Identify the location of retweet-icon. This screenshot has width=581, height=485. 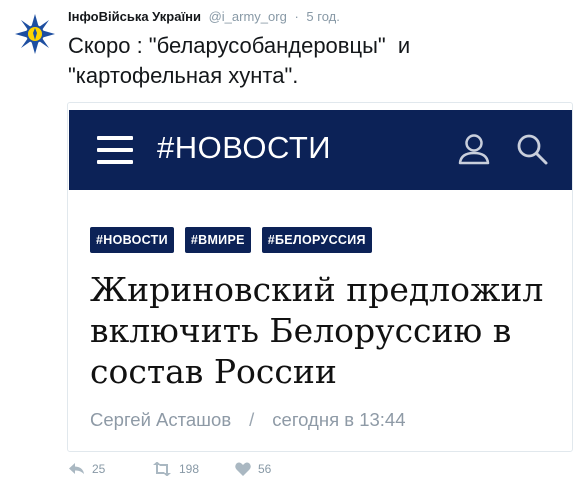
(162, 469).